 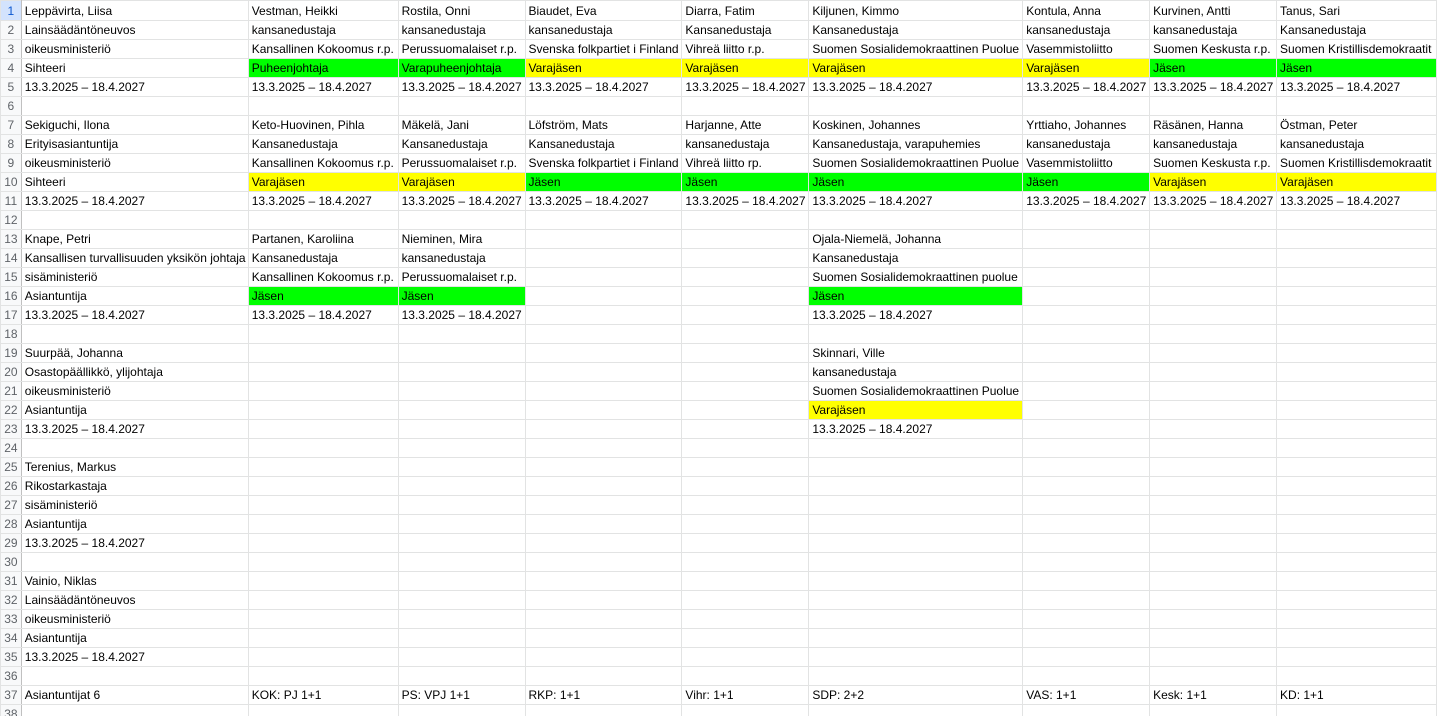 I want to click on cell: Partanen, Karoliina, so click(x=323, y=239).